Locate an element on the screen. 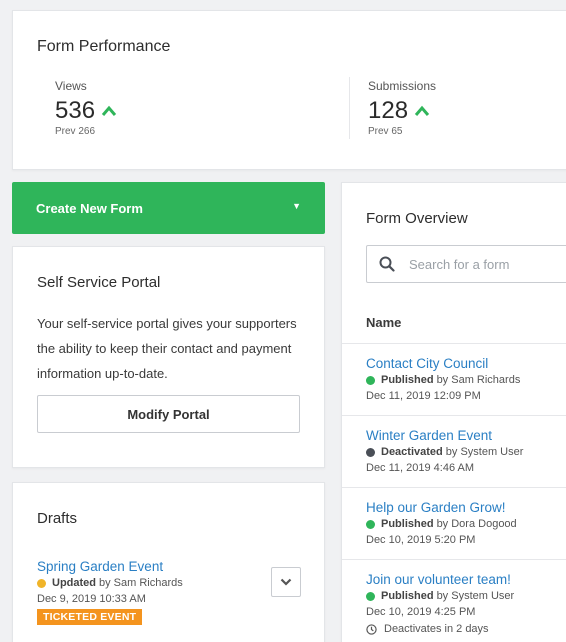 Image resolution: width=566 pixels, height=642 pixels. create-new-form-label: Create New Form is located at coordinates (89, 208).